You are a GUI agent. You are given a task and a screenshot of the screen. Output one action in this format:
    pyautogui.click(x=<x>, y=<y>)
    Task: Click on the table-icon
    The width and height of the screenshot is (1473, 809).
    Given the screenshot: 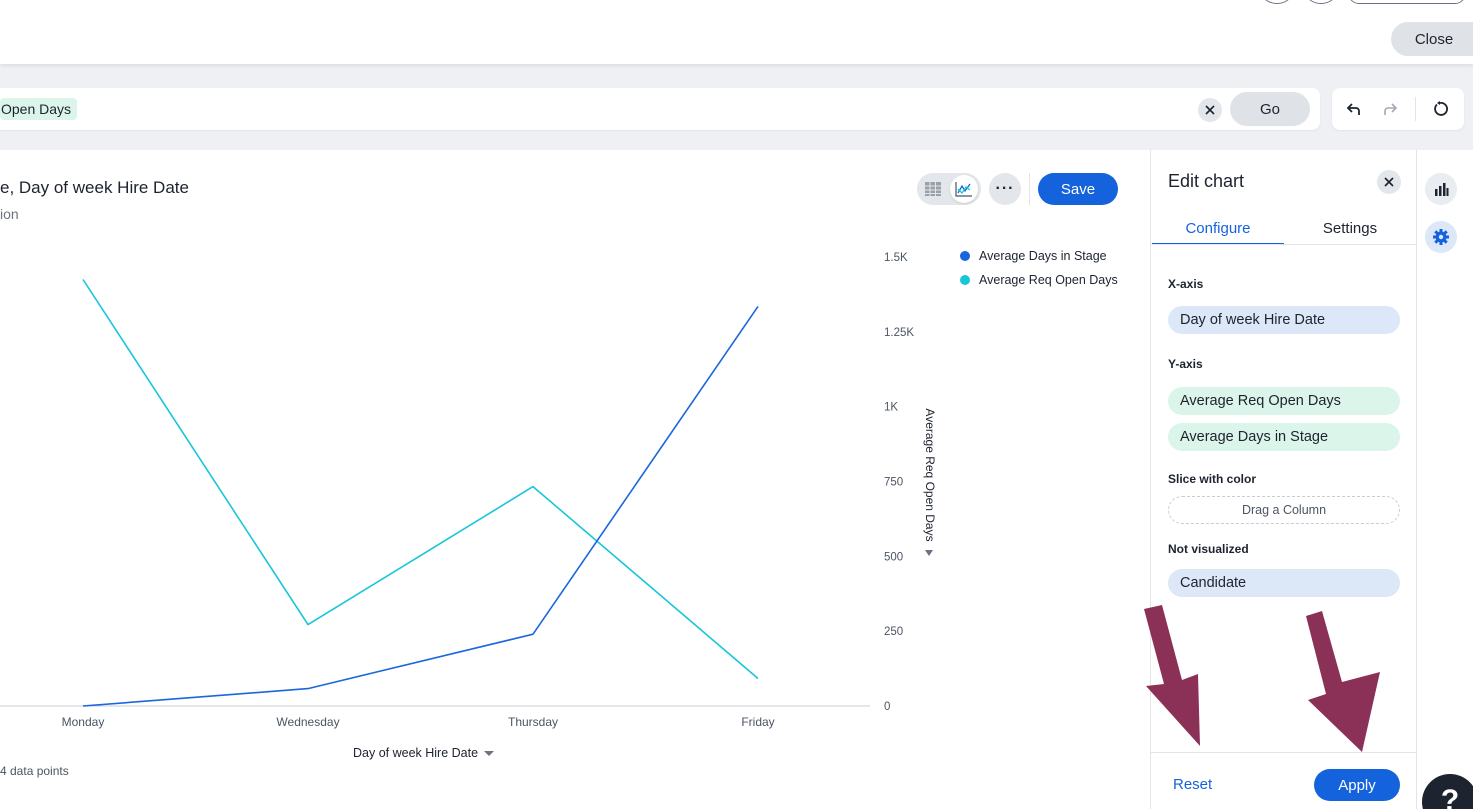 What is the action you would take?
    pyautogui.click(x=933, y=189)
    